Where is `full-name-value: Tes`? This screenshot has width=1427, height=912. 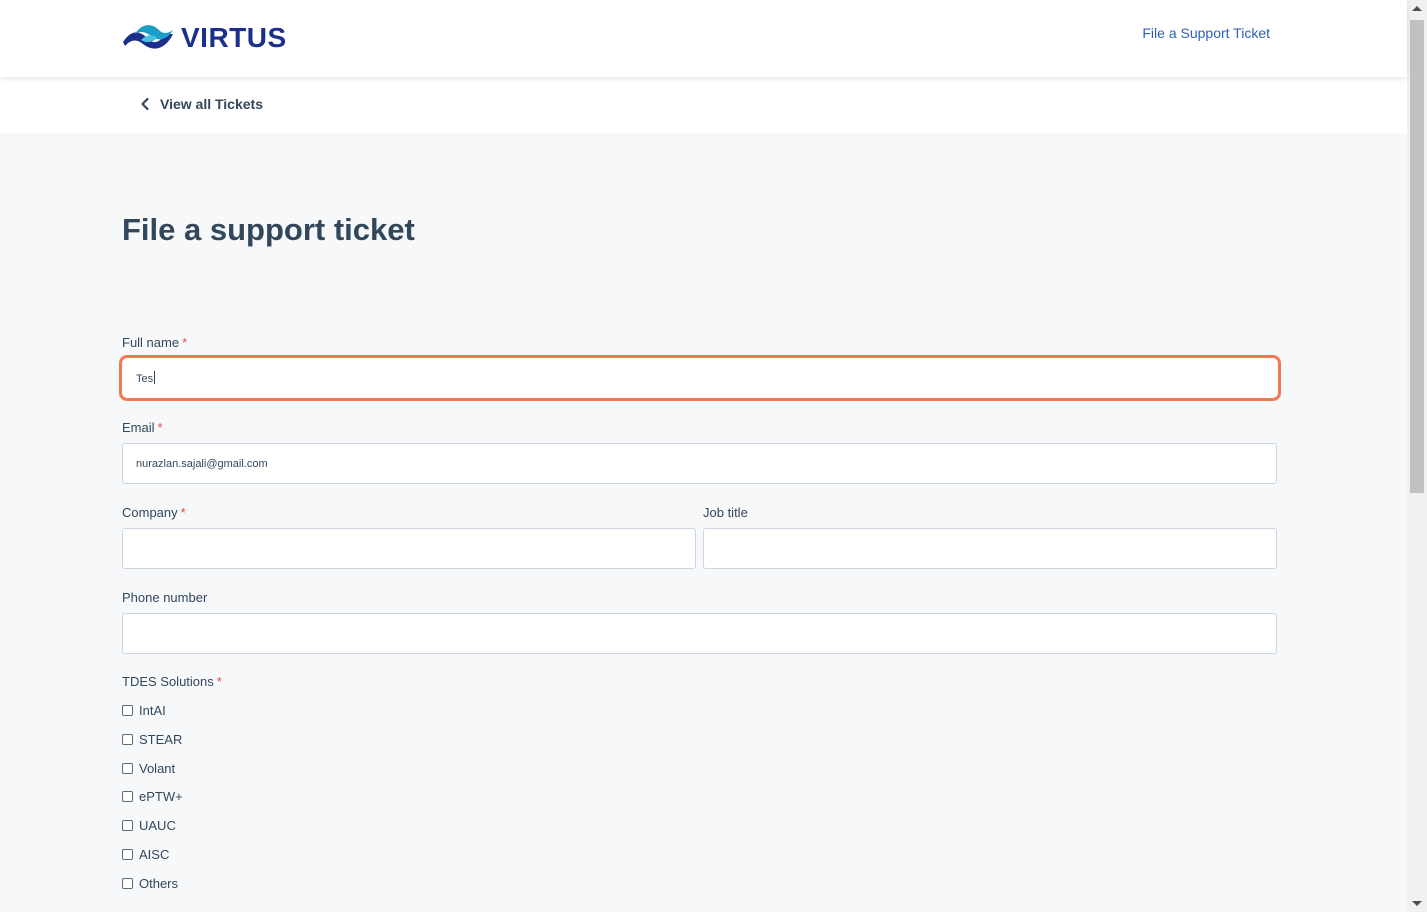
full-name-value: Tes is located at coordinates (146, 378).